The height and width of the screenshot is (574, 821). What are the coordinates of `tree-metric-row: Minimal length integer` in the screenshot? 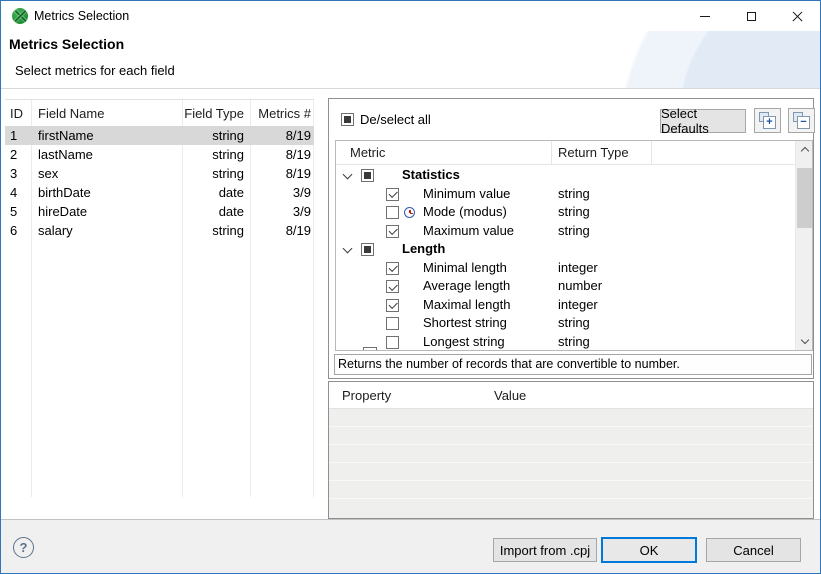 It's located at (565, 268).